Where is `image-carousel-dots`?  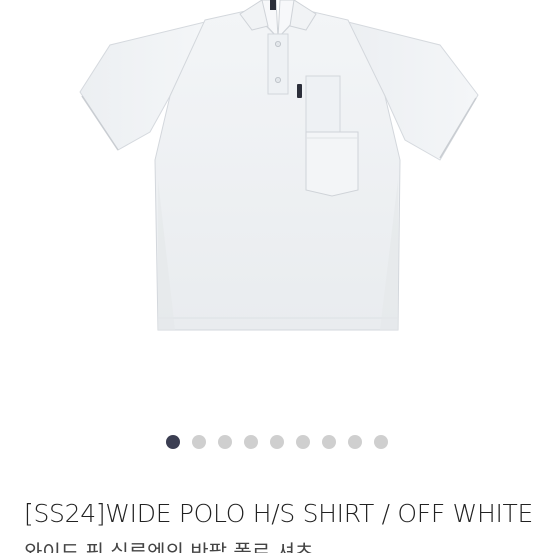 image-carousel-dots is located at coordinates (276, 442).